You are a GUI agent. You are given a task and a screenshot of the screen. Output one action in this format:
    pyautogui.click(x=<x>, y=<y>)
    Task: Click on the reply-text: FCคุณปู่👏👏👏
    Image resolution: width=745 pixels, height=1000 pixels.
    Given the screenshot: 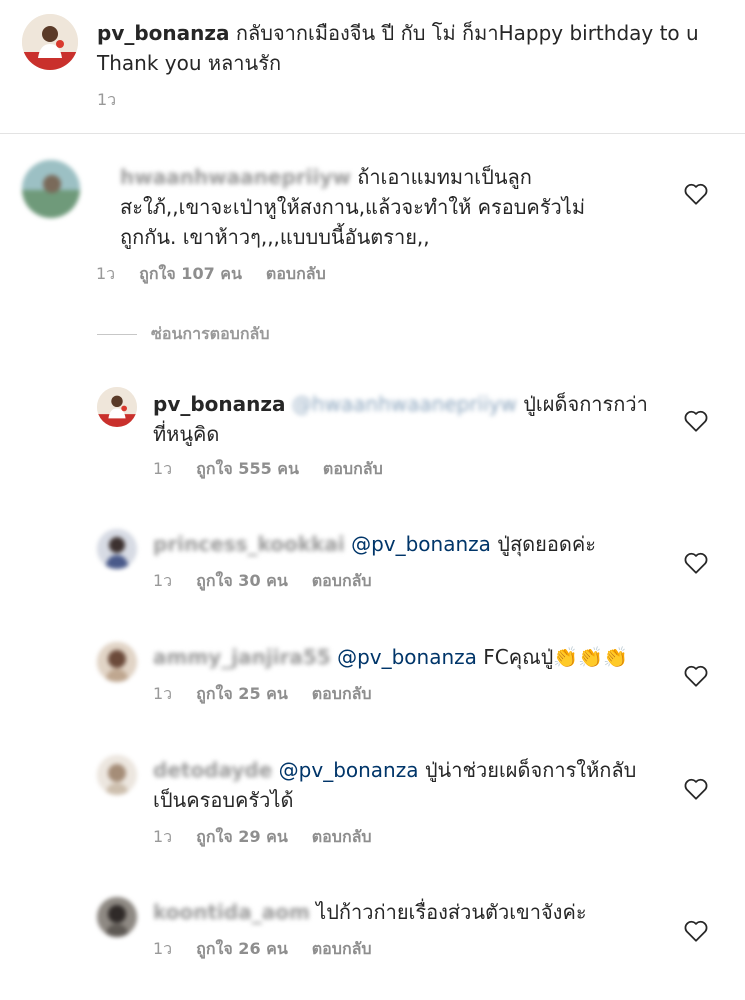 What is the action you would take?
    pyautogui.click(x=556, y=657)
    